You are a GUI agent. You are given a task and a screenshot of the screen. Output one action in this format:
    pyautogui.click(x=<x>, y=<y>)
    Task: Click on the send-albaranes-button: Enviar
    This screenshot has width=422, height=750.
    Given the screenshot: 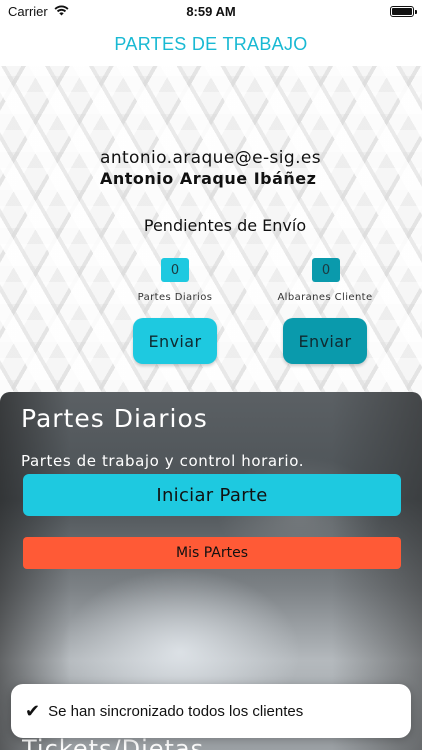 What is the action you would take?
    pyautogui.click(x=325, y=341)
    